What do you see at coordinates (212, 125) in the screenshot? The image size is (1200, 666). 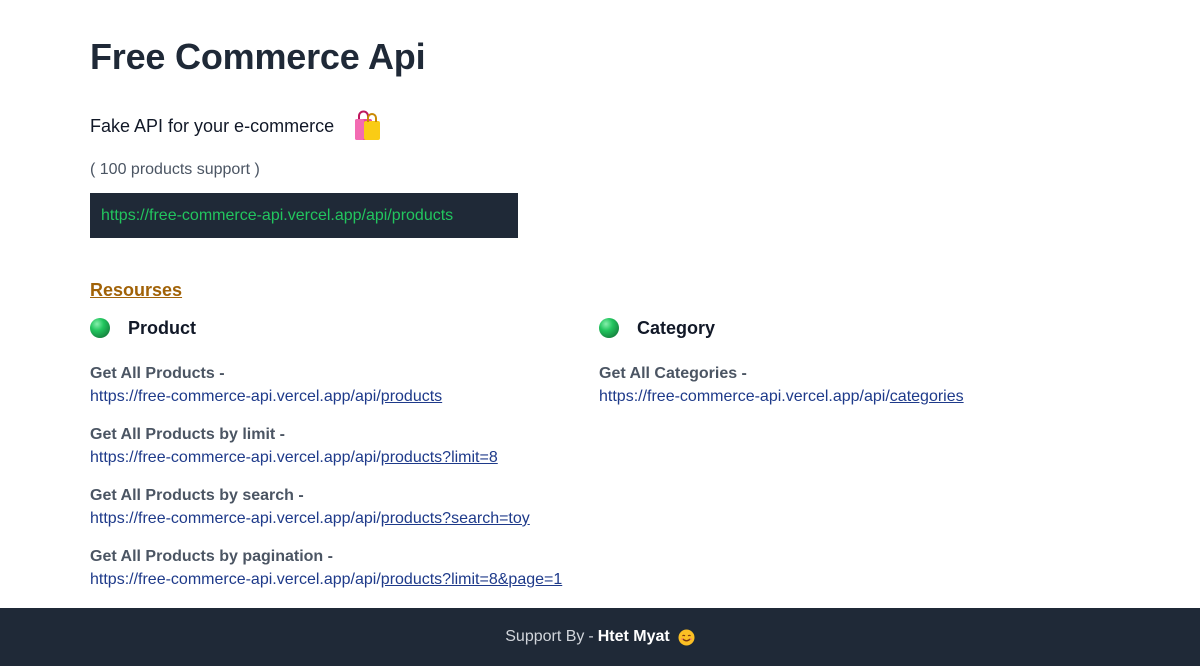 I see `tagline-text: Fake API for your e-commerce` at bounding box center [212, 125].